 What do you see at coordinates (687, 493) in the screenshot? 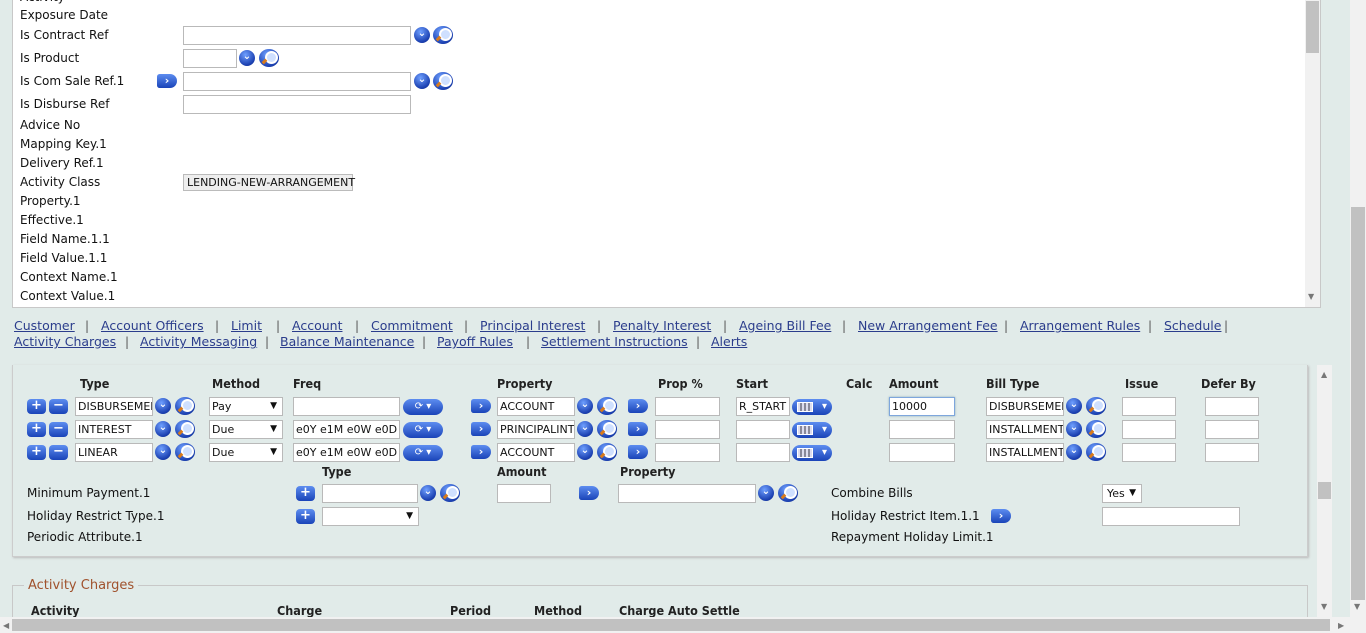
I see `minimum-payment-property-input` at bounding box center [687, 493].